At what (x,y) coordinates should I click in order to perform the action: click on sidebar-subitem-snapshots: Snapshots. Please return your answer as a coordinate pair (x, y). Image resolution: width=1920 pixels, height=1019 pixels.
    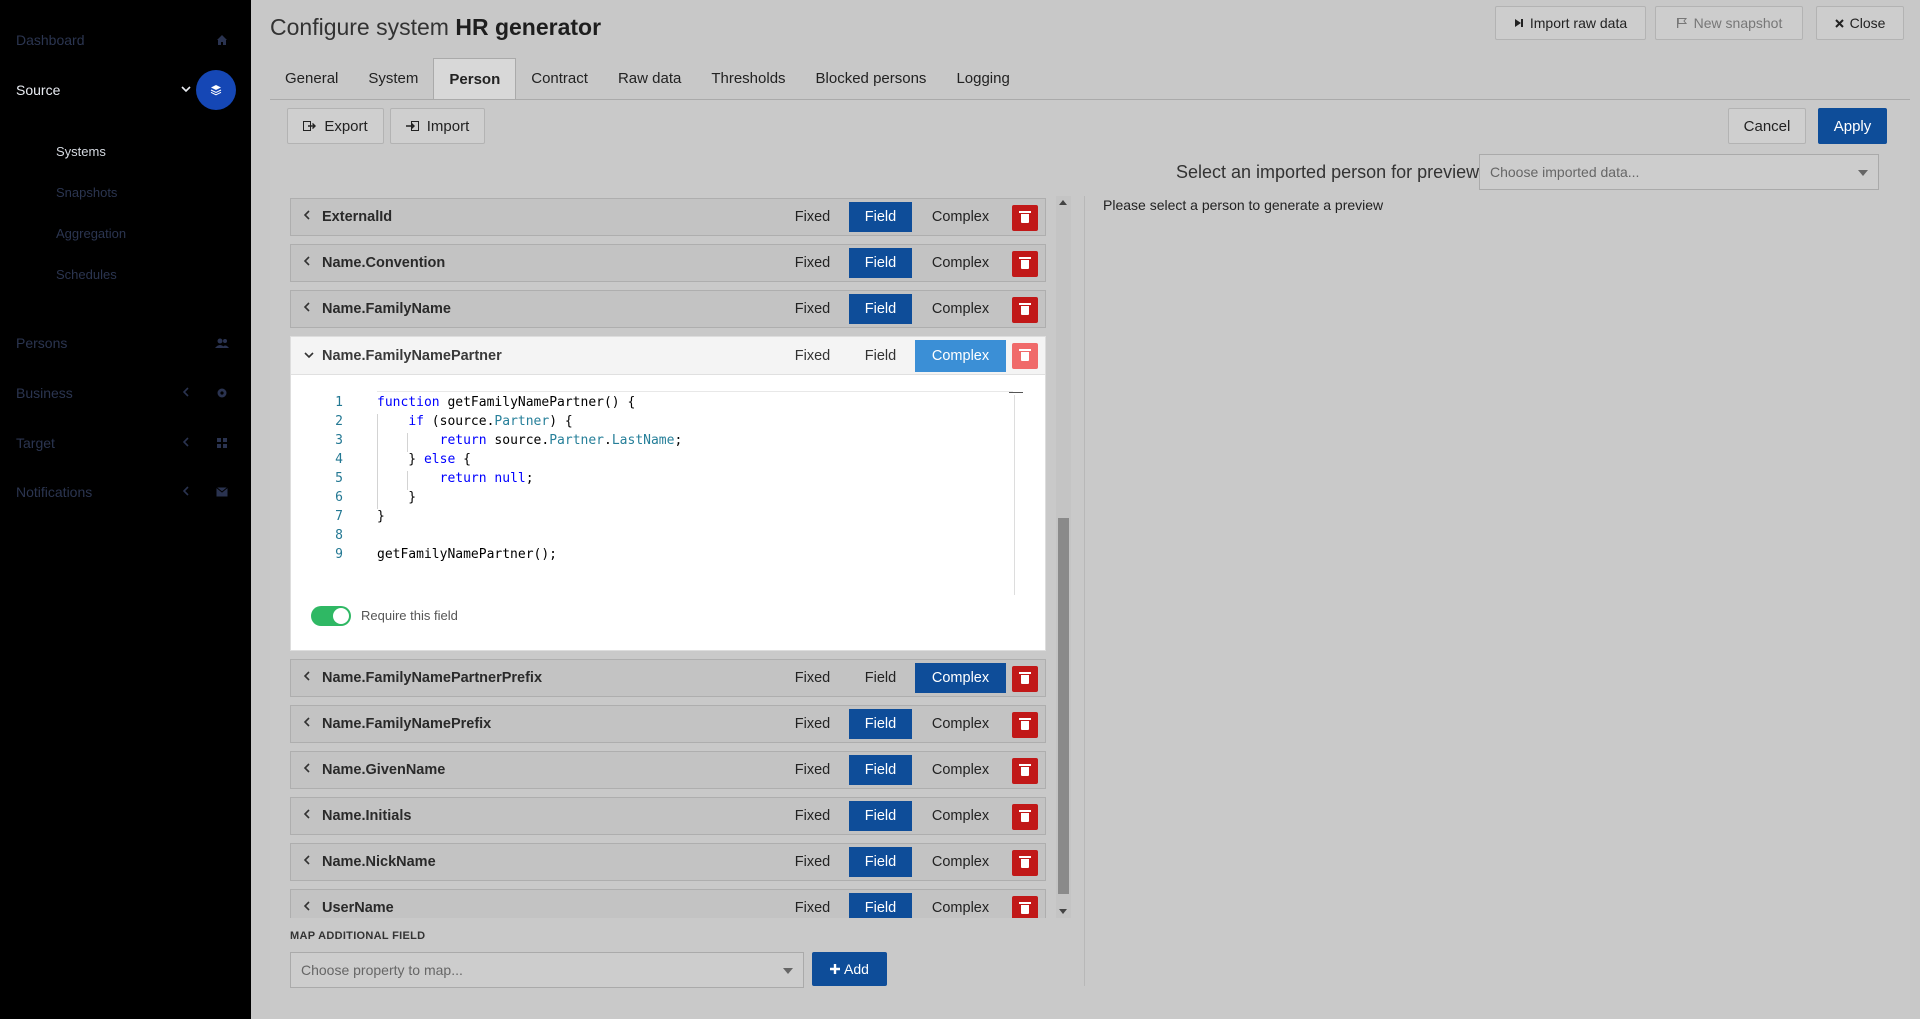
    Looking at the image, I should click on (86, 192).